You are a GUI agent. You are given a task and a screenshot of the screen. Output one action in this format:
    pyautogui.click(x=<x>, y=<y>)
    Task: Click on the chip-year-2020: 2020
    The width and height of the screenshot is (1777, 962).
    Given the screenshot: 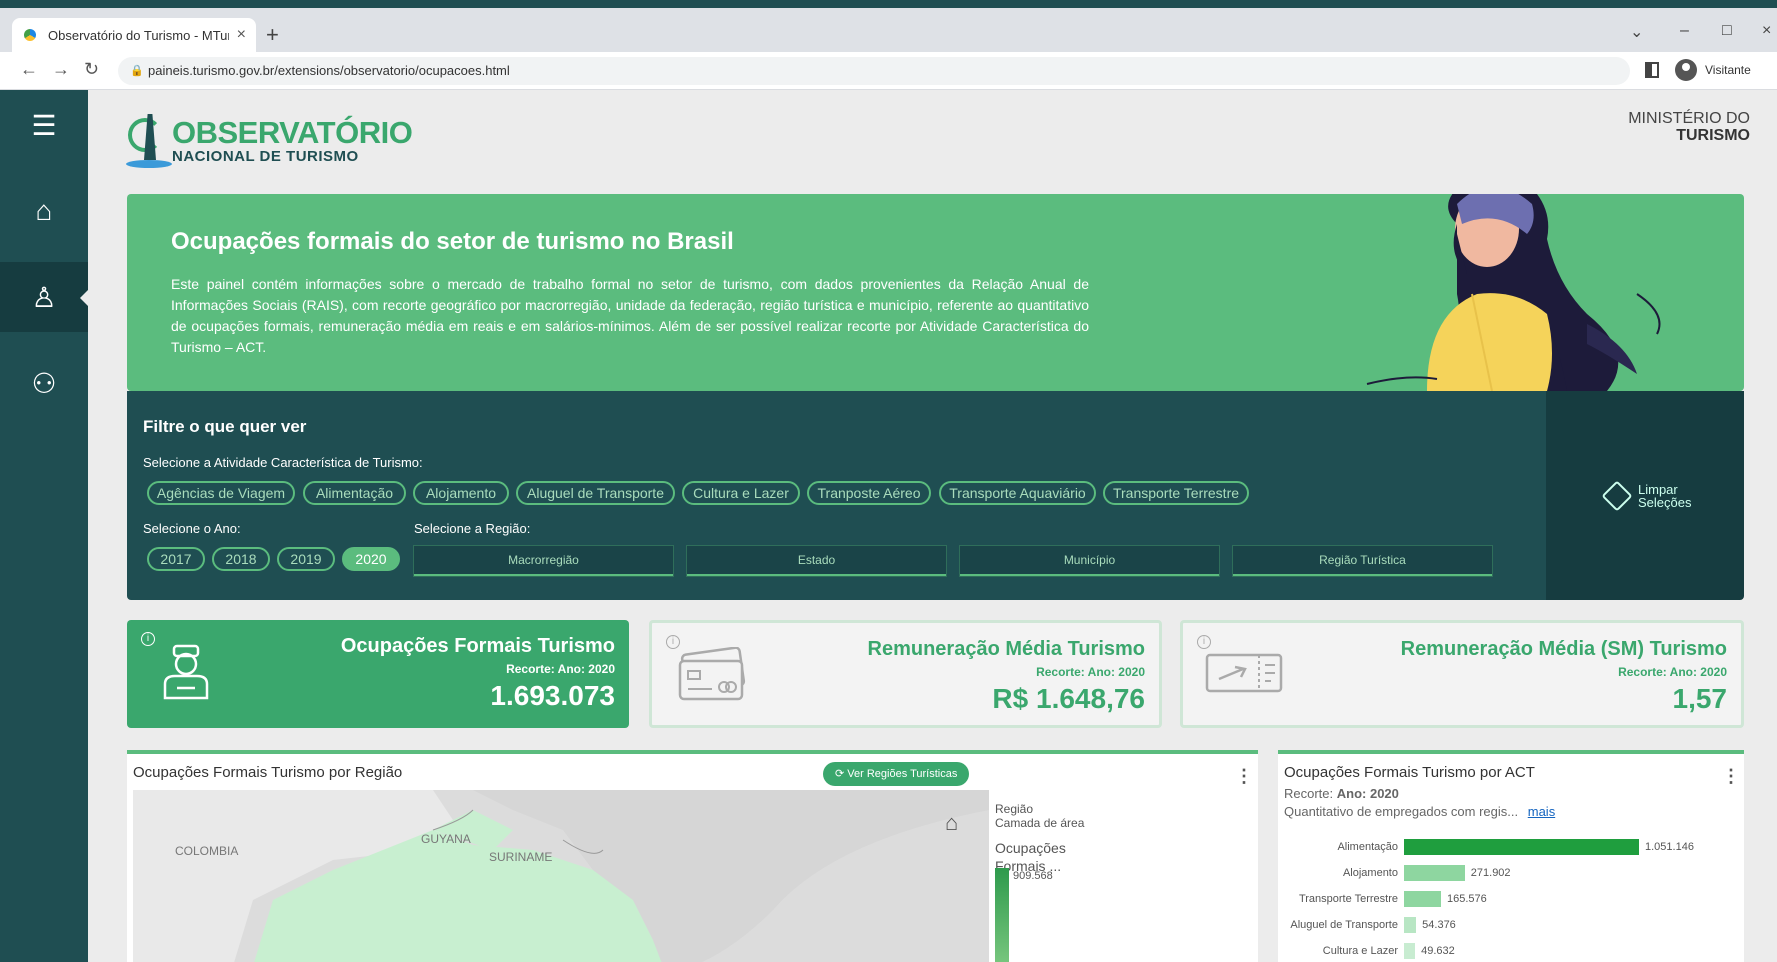 What is the action you would take?
    pyautogui.click(x=371, y=559)
    